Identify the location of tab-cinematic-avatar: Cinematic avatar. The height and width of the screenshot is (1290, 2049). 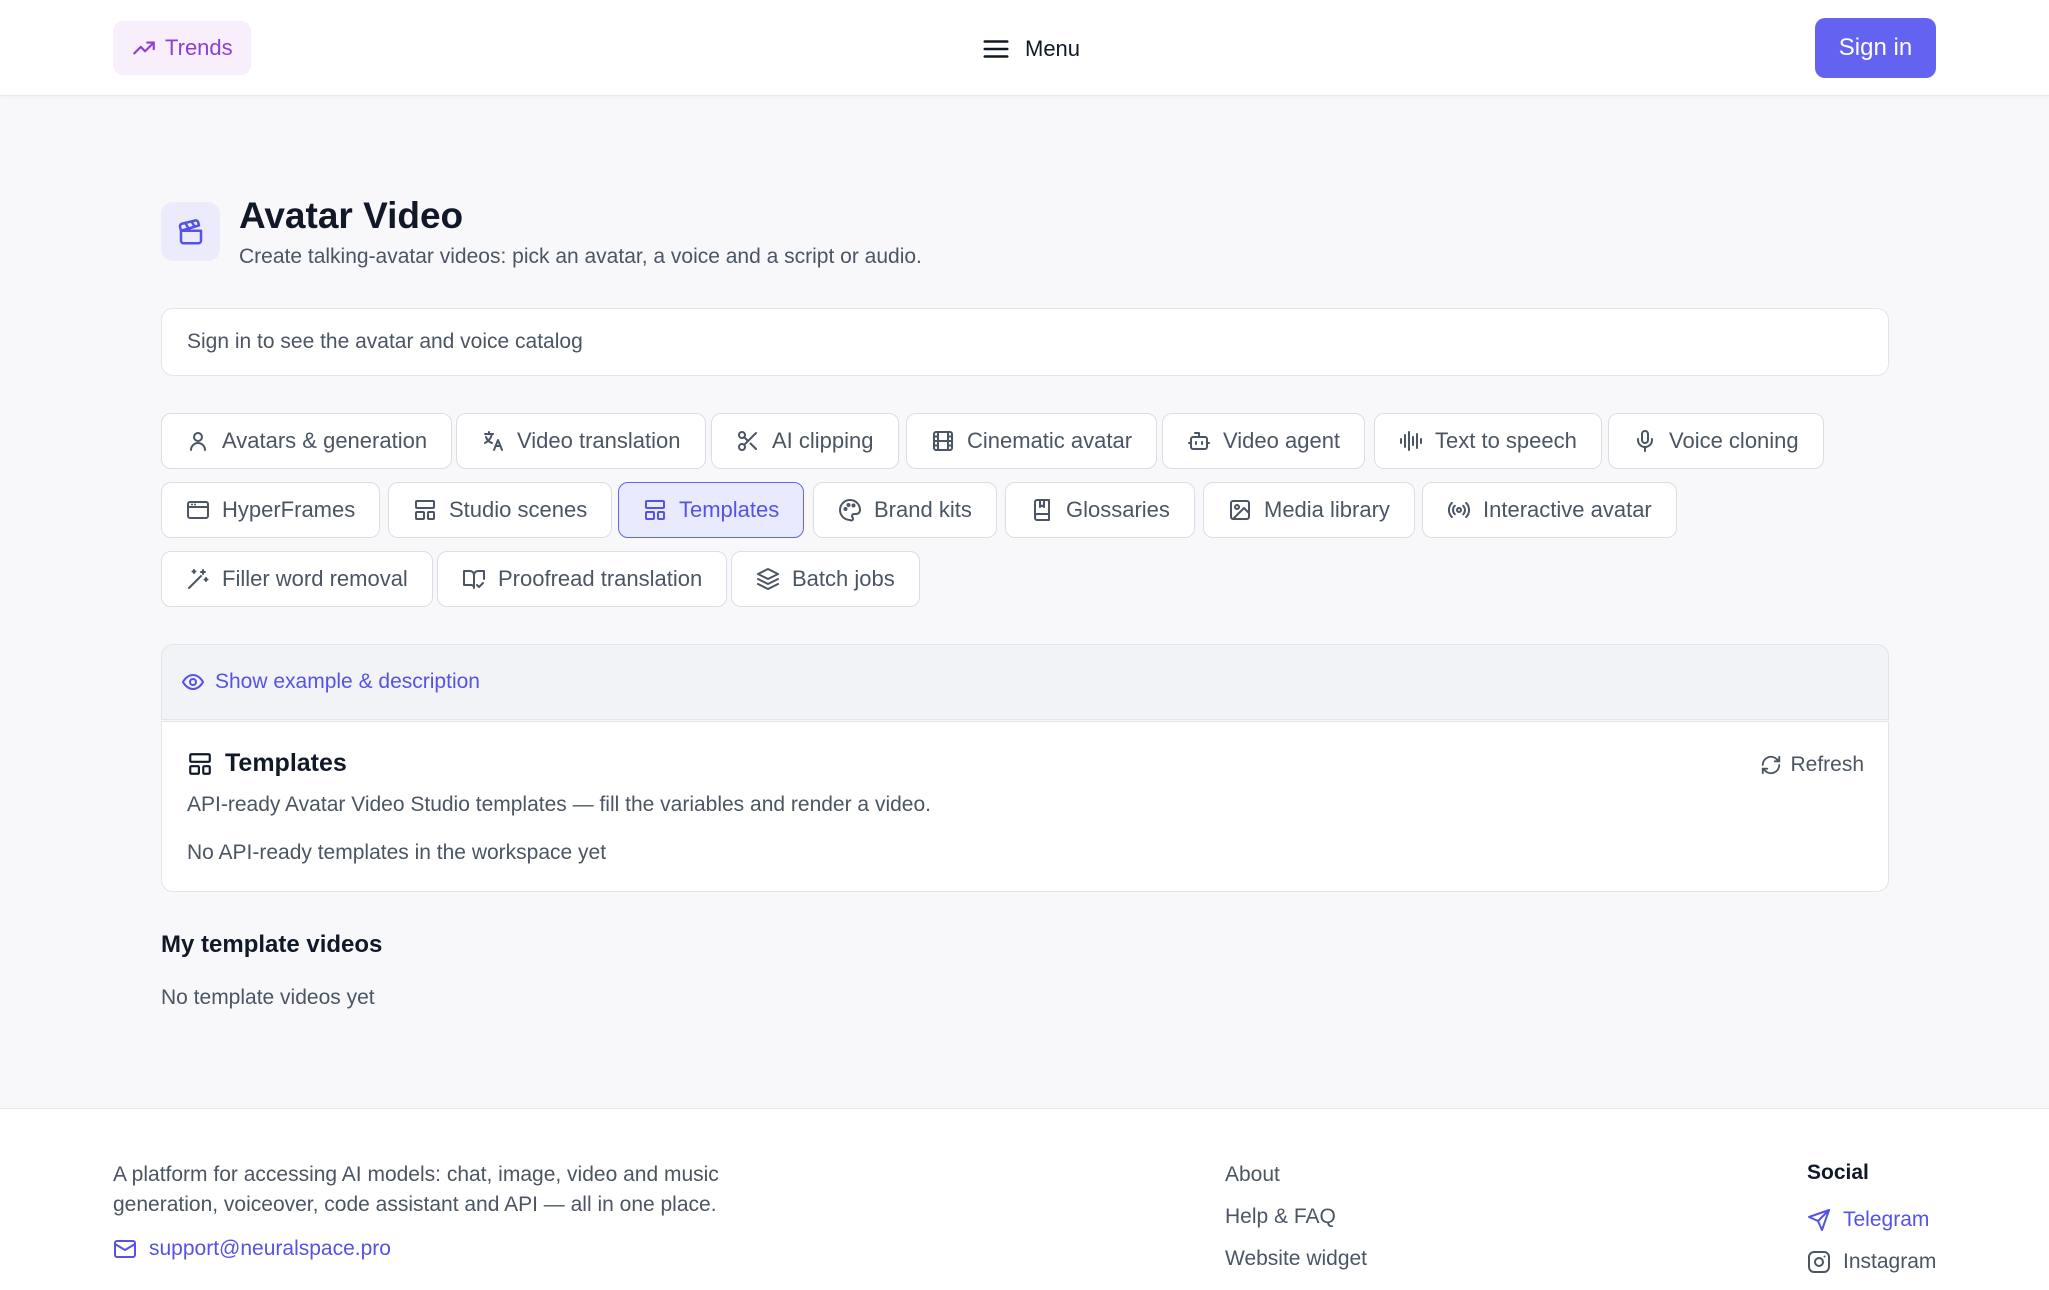
(1032, 441).